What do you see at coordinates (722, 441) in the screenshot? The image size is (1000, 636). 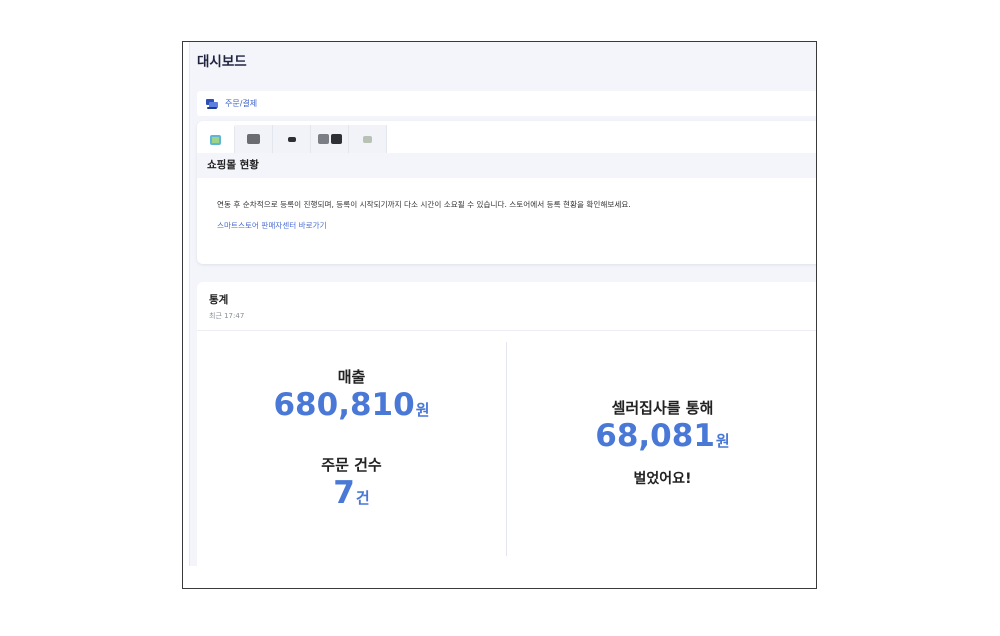 I see `earned-unit: 원` at bounding box center [722, 441].